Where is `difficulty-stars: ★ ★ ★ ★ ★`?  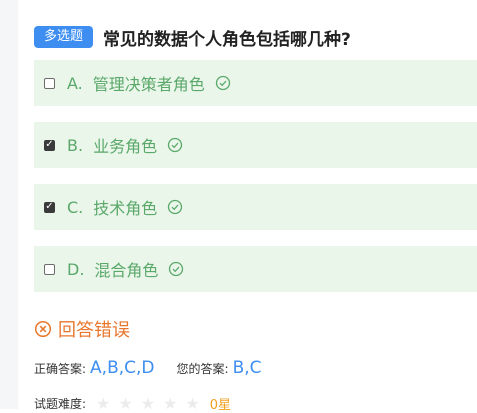 difficulty-stars: ★ ★ ★ ★ ★ is located at coordinates (152, 403).